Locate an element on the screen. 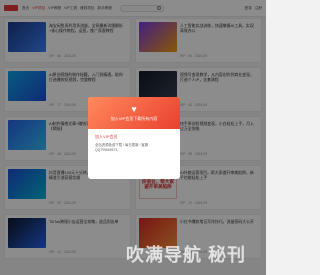  heart-icon: ♥ is located at coordinates (134, 108).